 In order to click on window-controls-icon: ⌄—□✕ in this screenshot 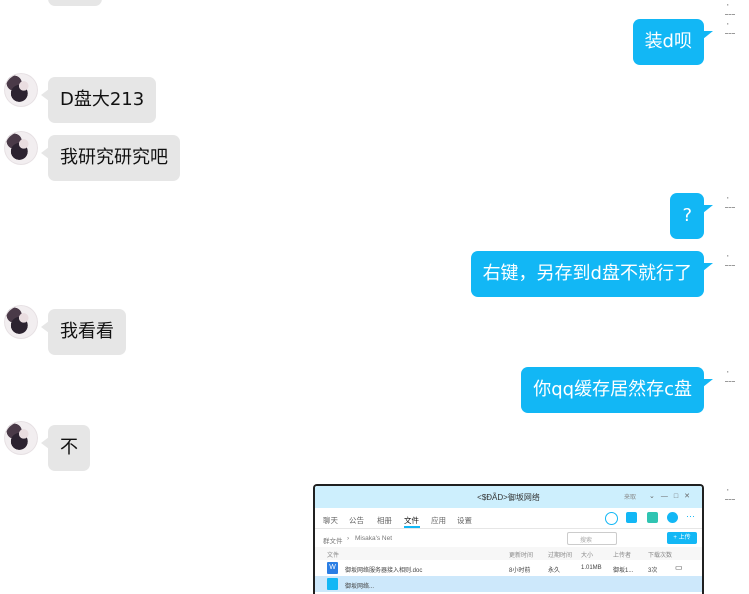, I will do `click(672, 496)`.